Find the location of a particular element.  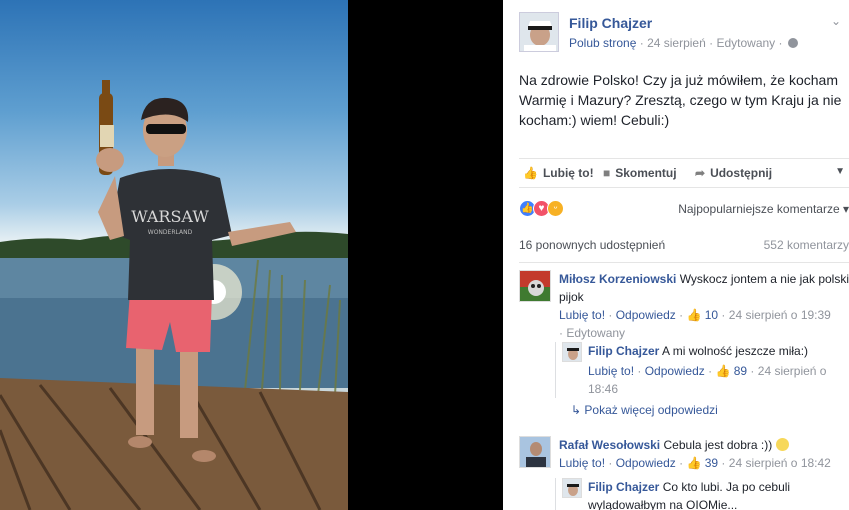

show-more-replies-label: Pokaż więcej odpowiedzi is located at coordinates (651, 410).